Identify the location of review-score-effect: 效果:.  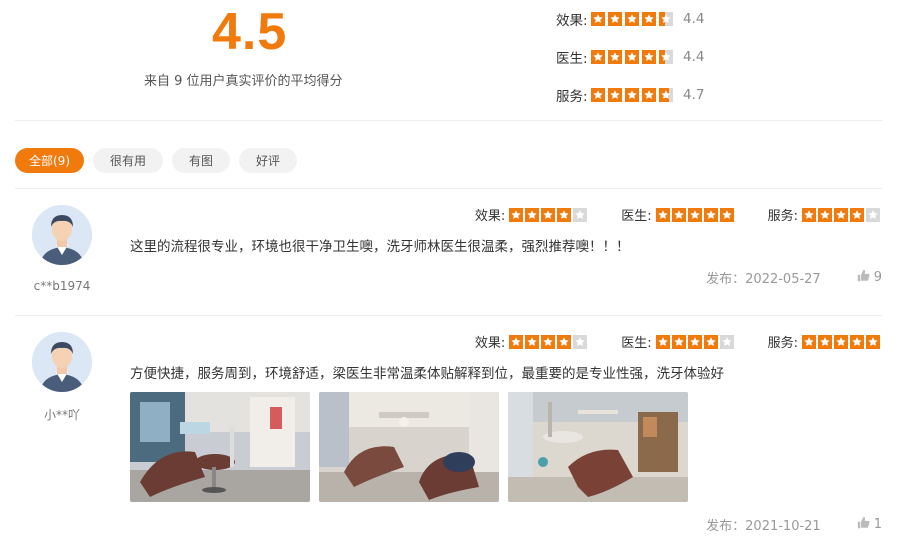
(531, 214).